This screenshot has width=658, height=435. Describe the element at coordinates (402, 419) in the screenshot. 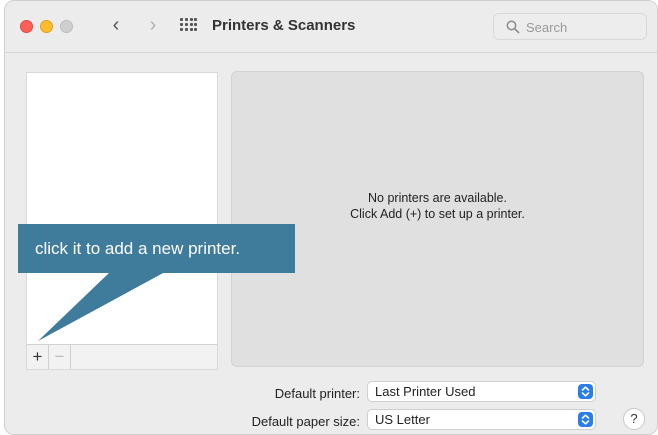

I see `default-paper-value: US Letter` at that location.